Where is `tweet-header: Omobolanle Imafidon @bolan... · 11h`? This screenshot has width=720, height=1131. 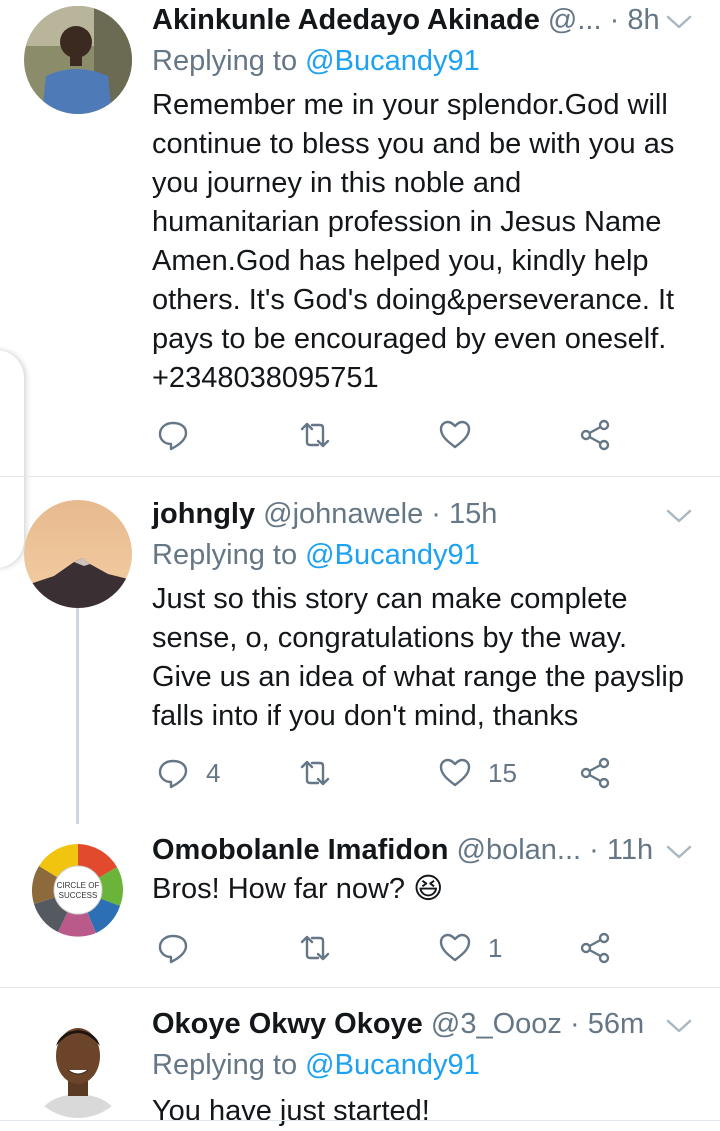 tweet-header: Omobolanle Imafidon @bolan... · 11h is located at coordinates (426, 850).